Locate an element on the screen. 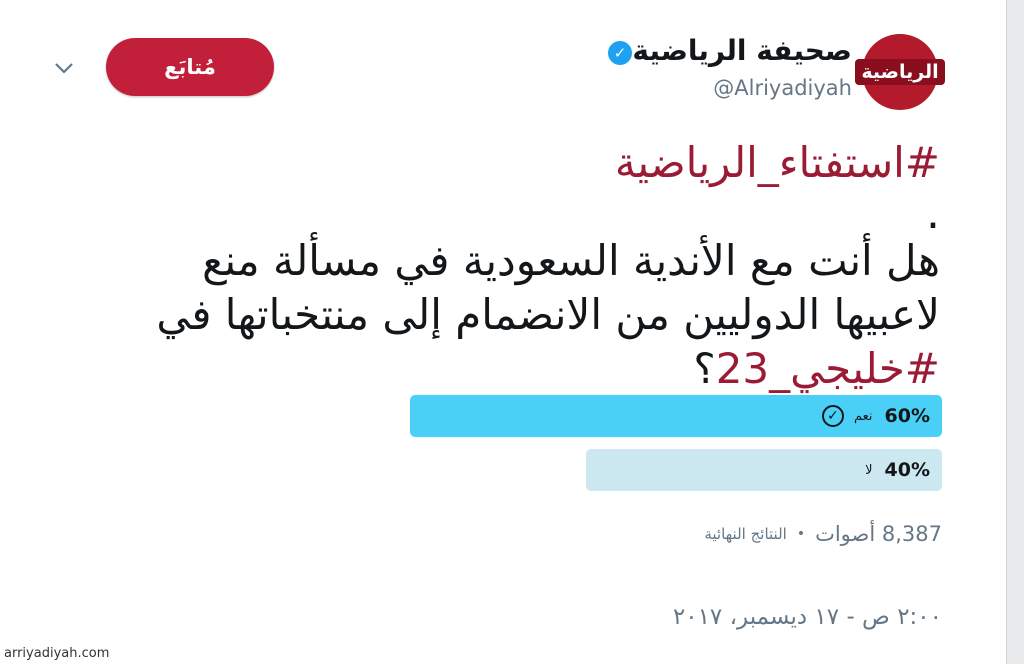 This screenshot has height=664, width=1024. following-button: مُتابَع is located at coordinates (190, 67).